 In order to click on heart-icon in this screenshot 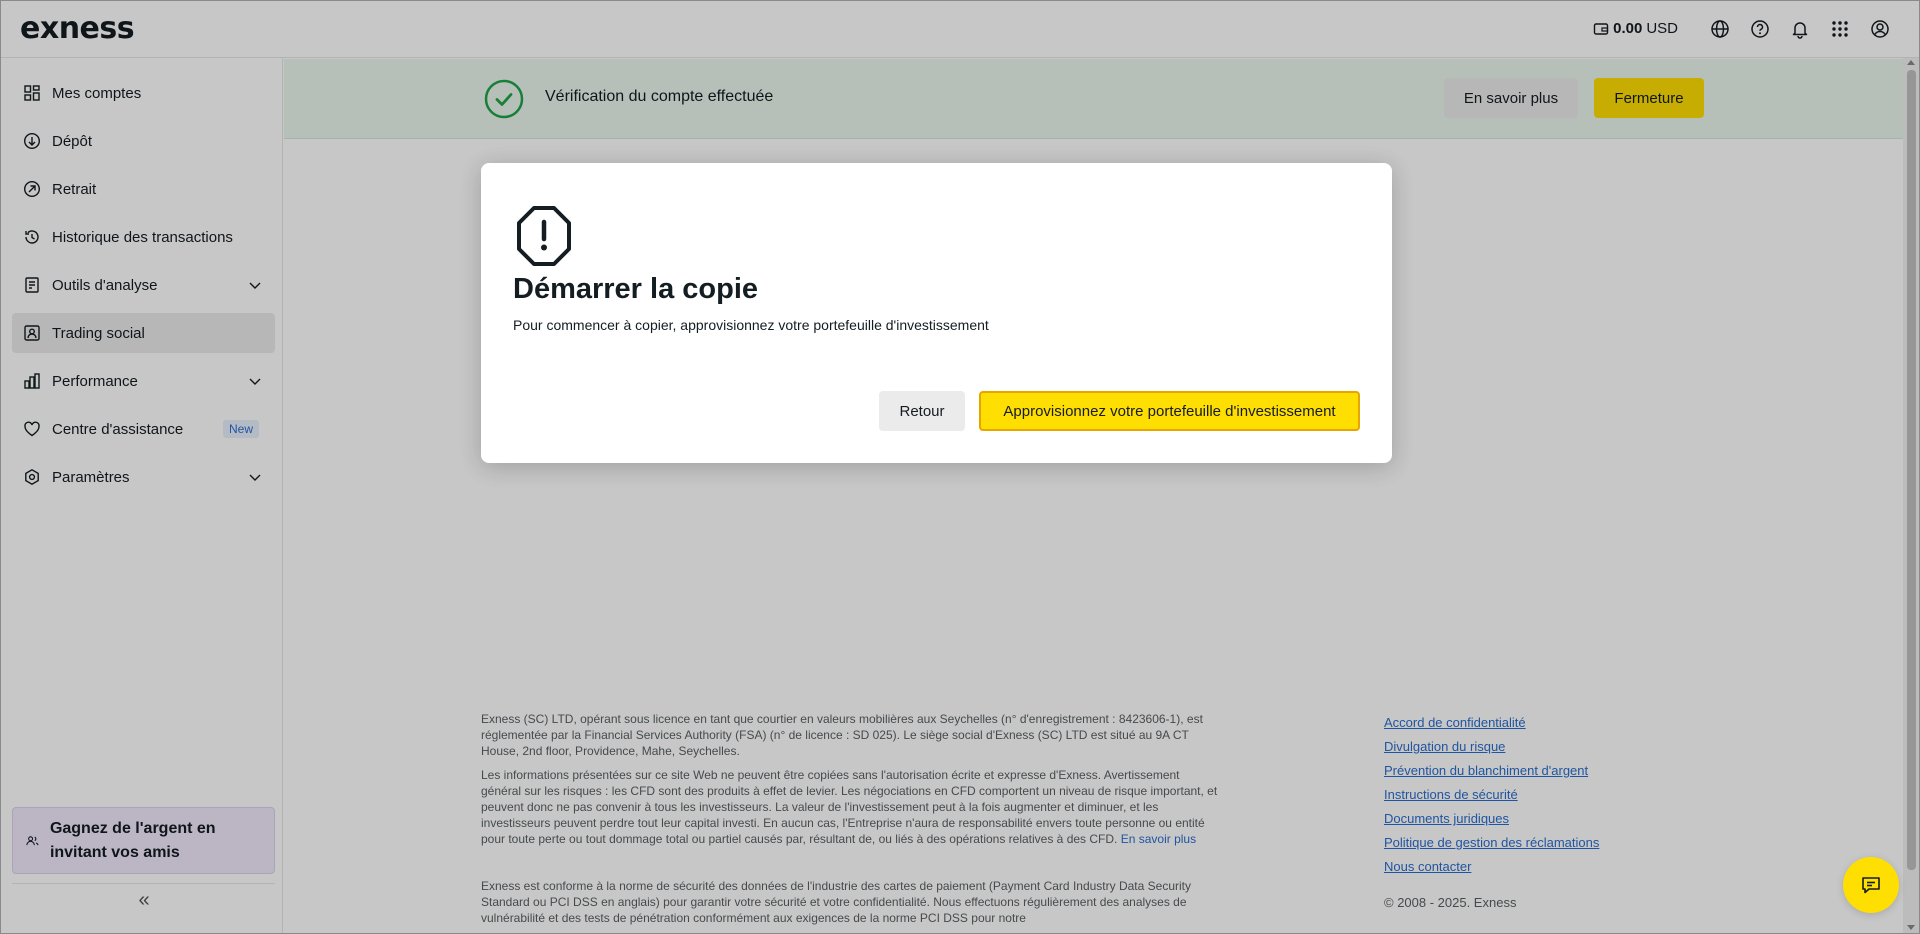, I will do `click(32, 429)`.